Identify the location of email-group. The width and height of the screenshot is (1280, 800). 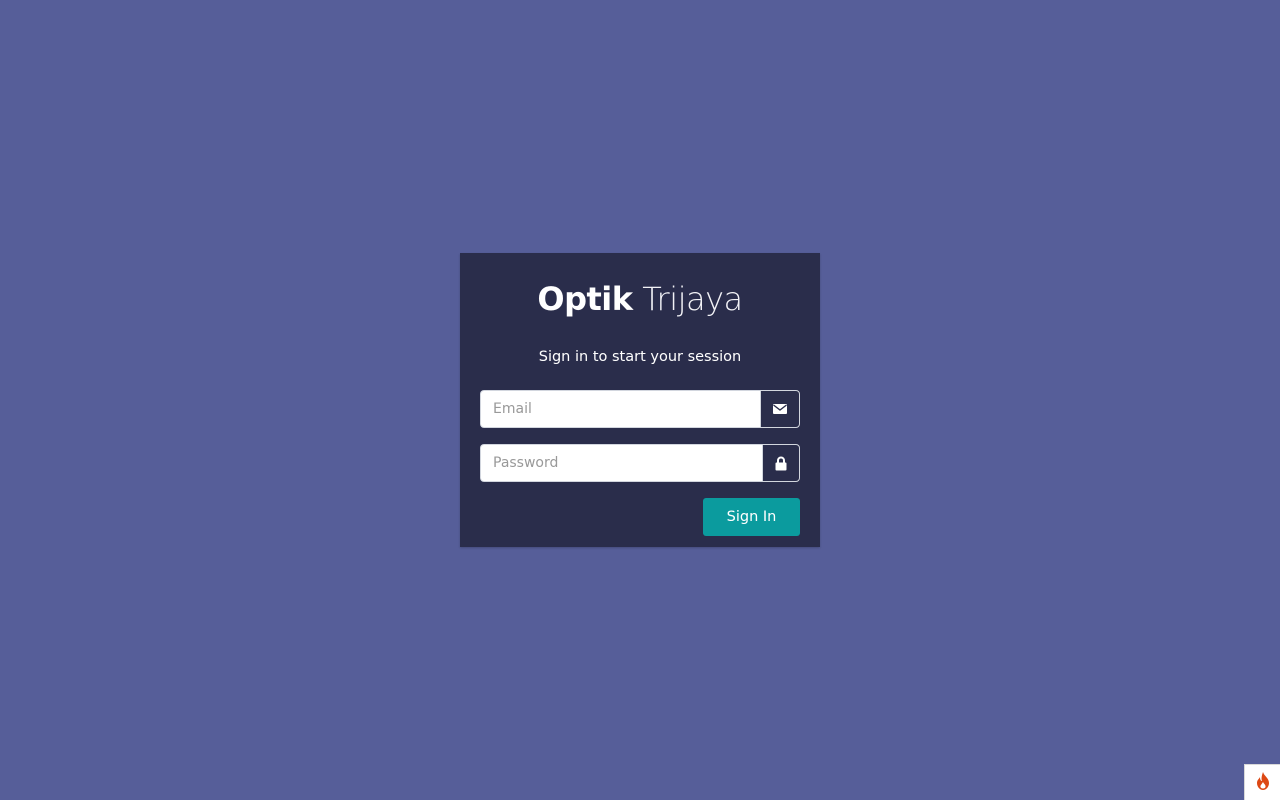
(640, 409).